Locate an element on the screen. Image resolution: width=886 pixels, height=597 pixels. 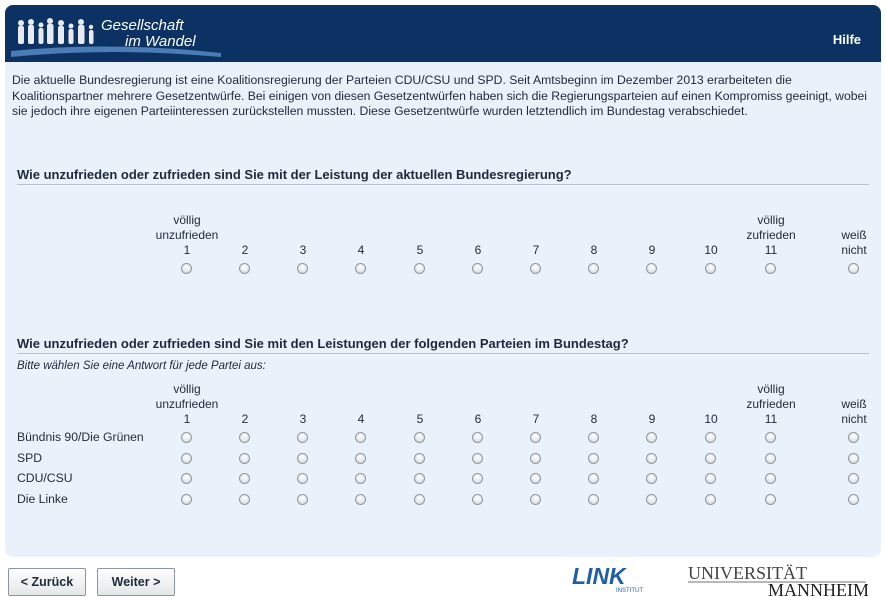
scale-point-4: 4 is located at coordinates (361, 250).